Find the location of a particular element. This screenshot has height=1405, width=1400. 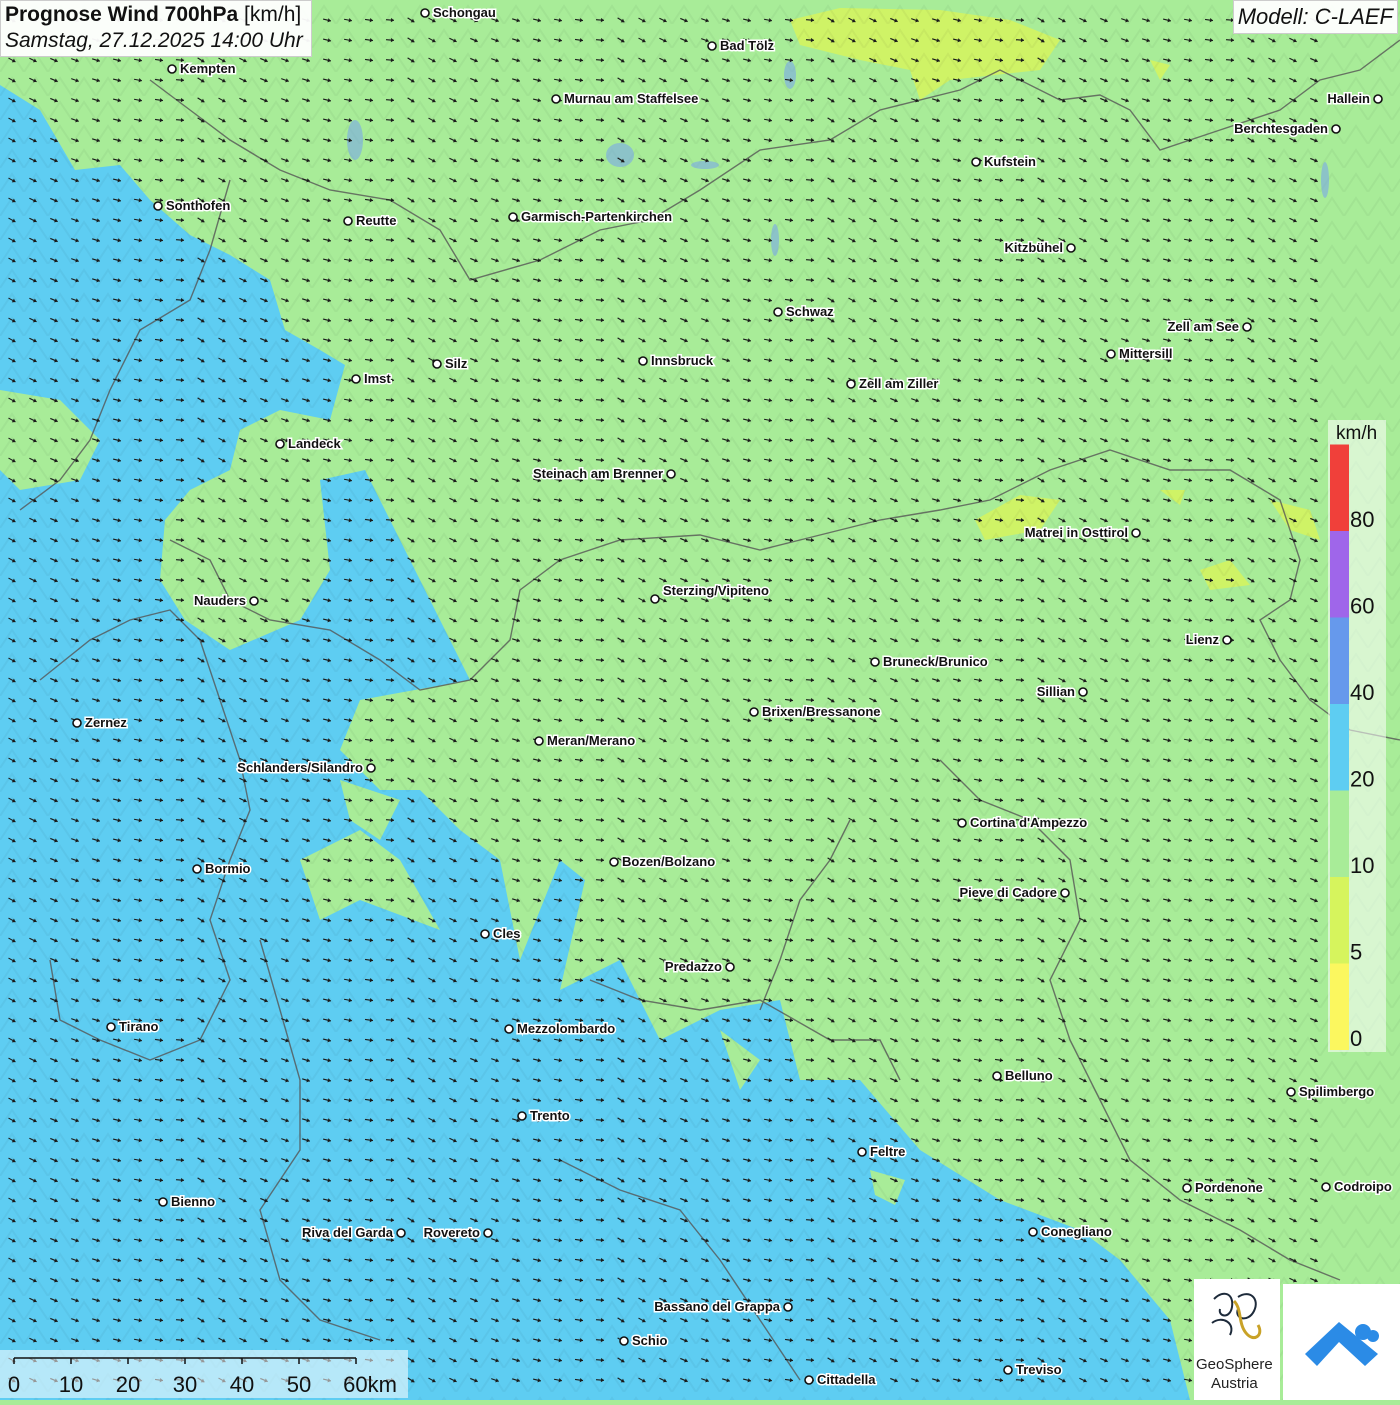

legend-unit: km/h is located at coordinates (1356, 434).